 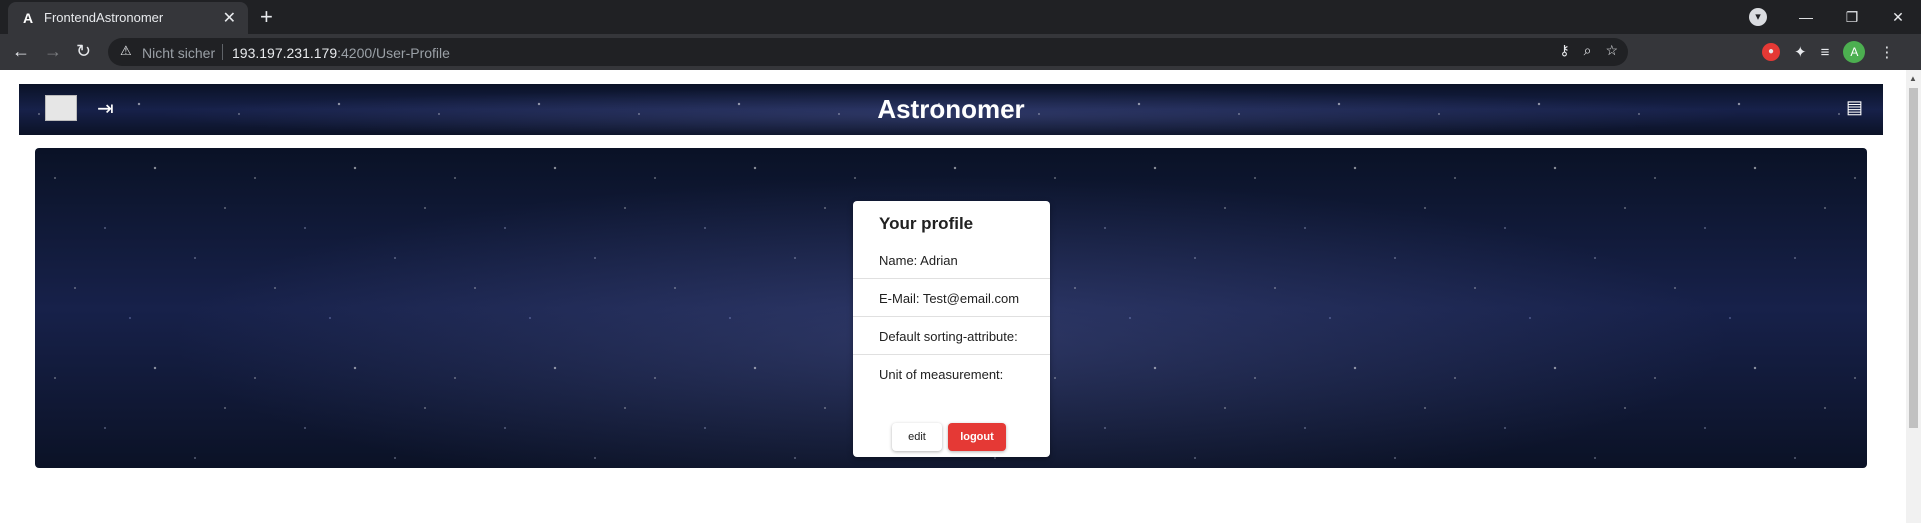 I want to click on reload-icon: ↻, so click(x=83, y=51).